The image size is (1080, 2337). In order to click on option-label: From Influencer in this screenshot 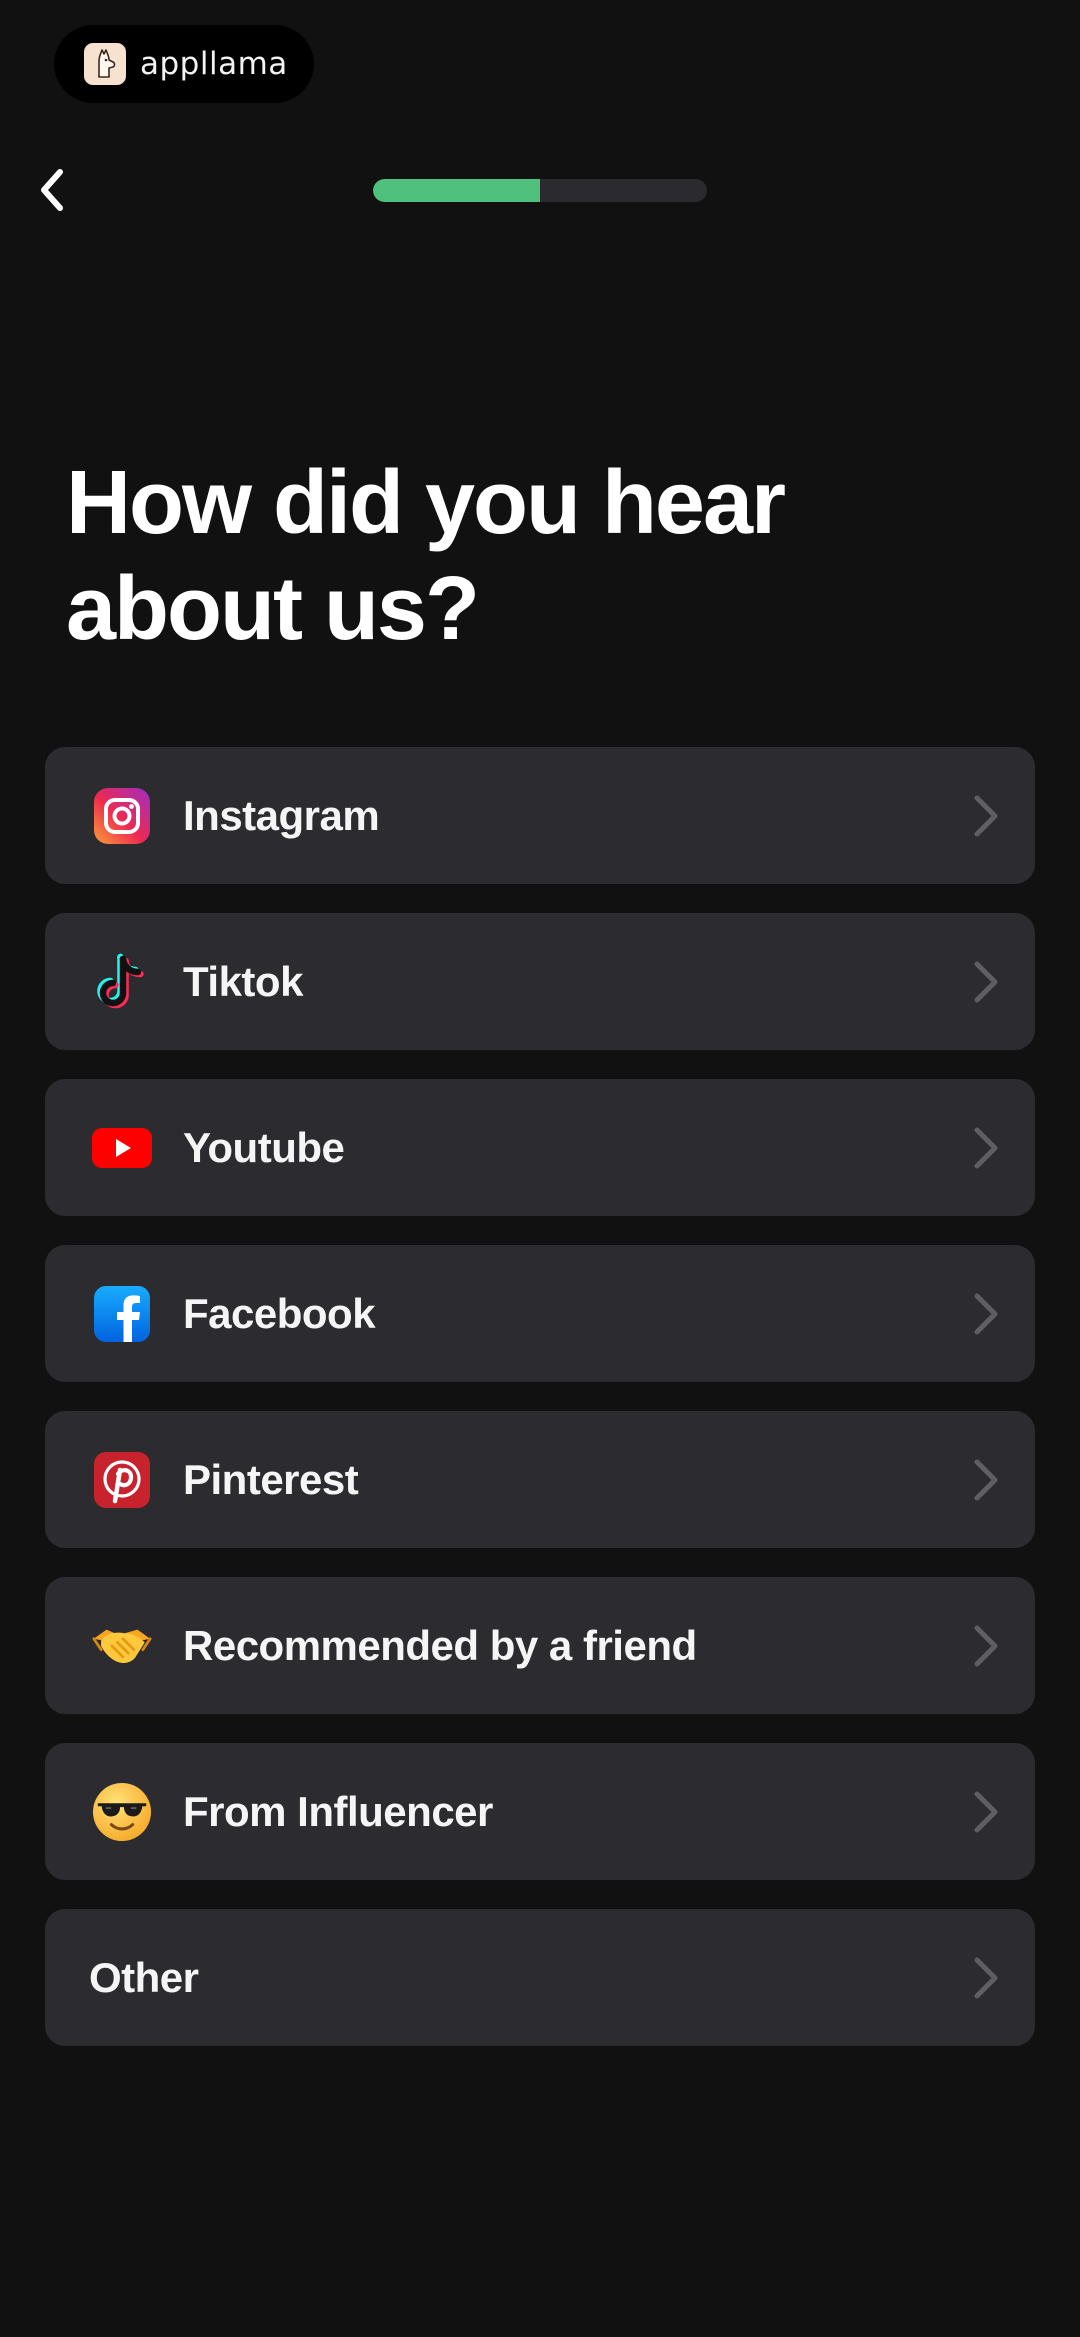, I will do `click(338, 1811)`.